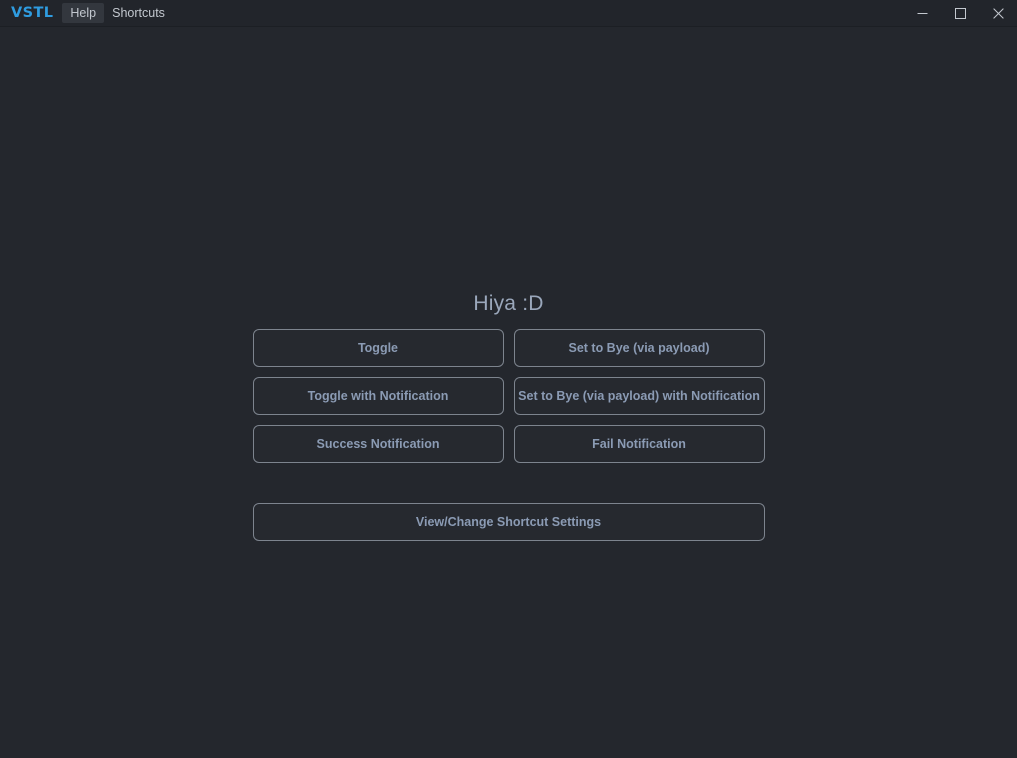  I want to click on minimize-icon, so click(922, 13).